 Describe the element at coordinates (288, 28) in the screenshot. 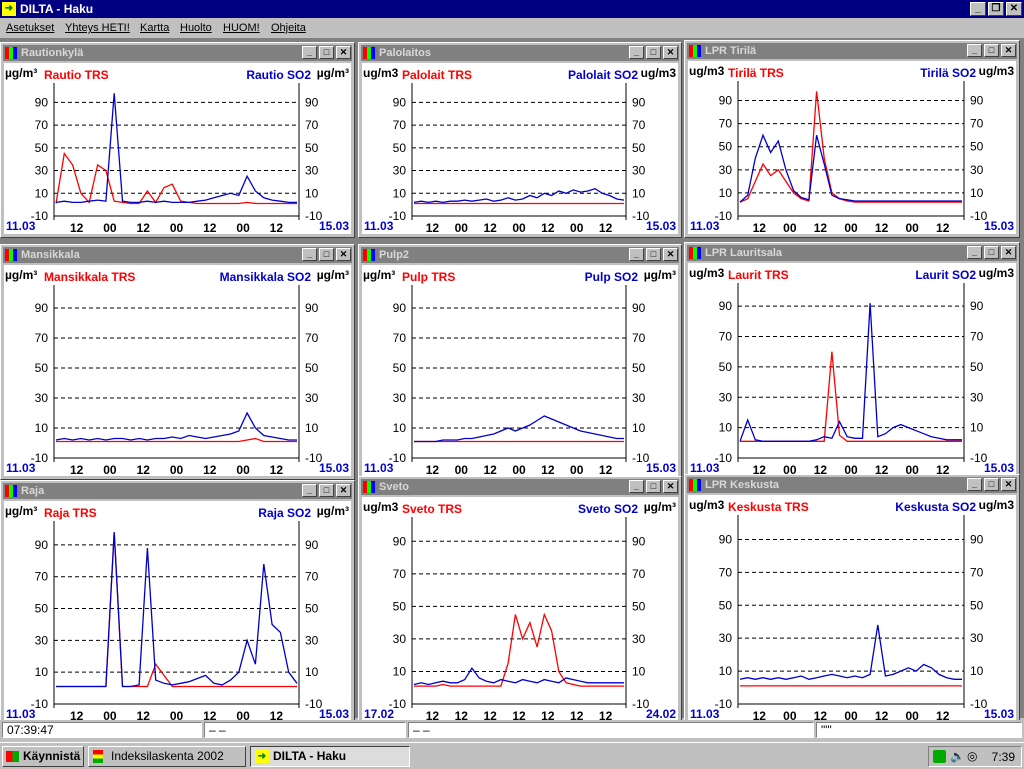

I see `menu-ohjeita: Ohjeita` at that location.